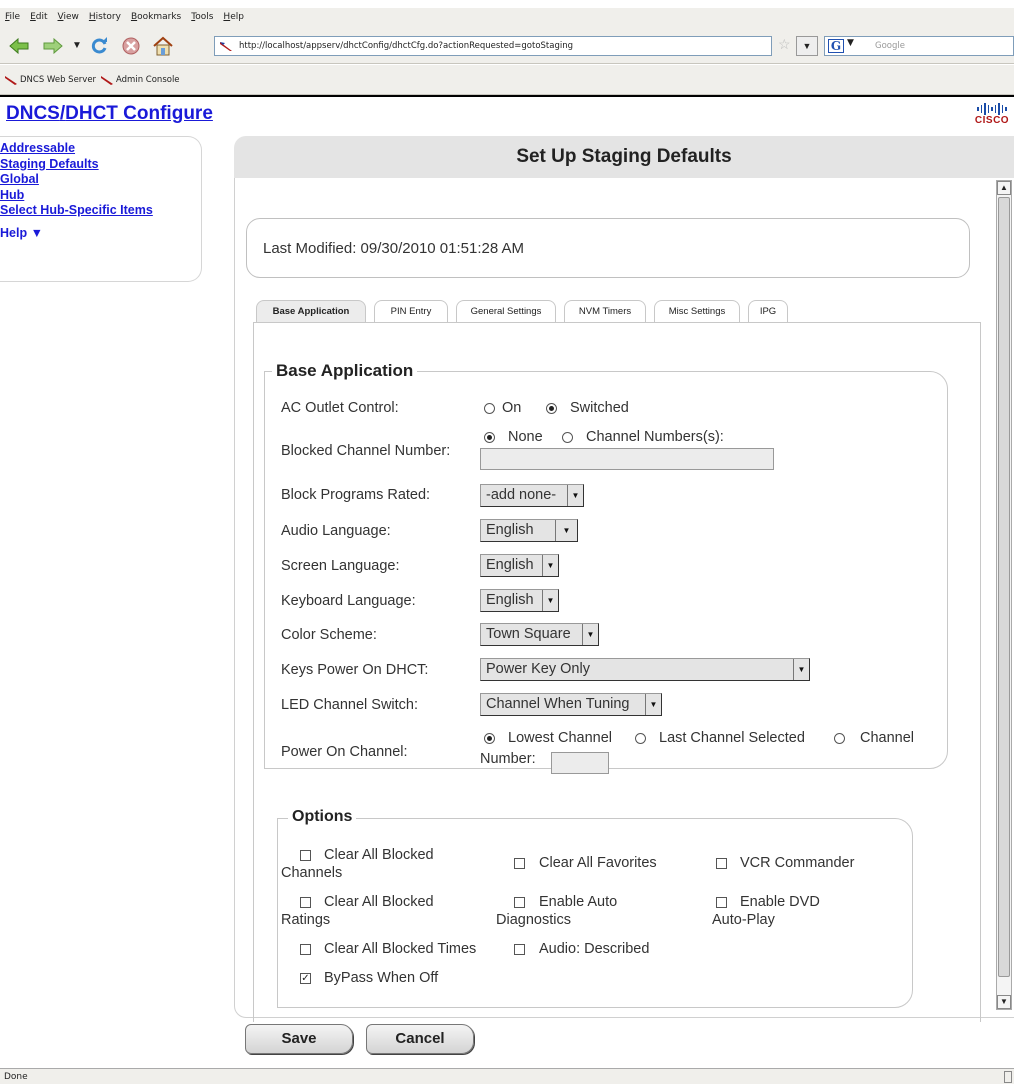 This screenshot has width=1014, height=1084. I want to click on keyboard-language-select: English ▼, so click(519, 600).